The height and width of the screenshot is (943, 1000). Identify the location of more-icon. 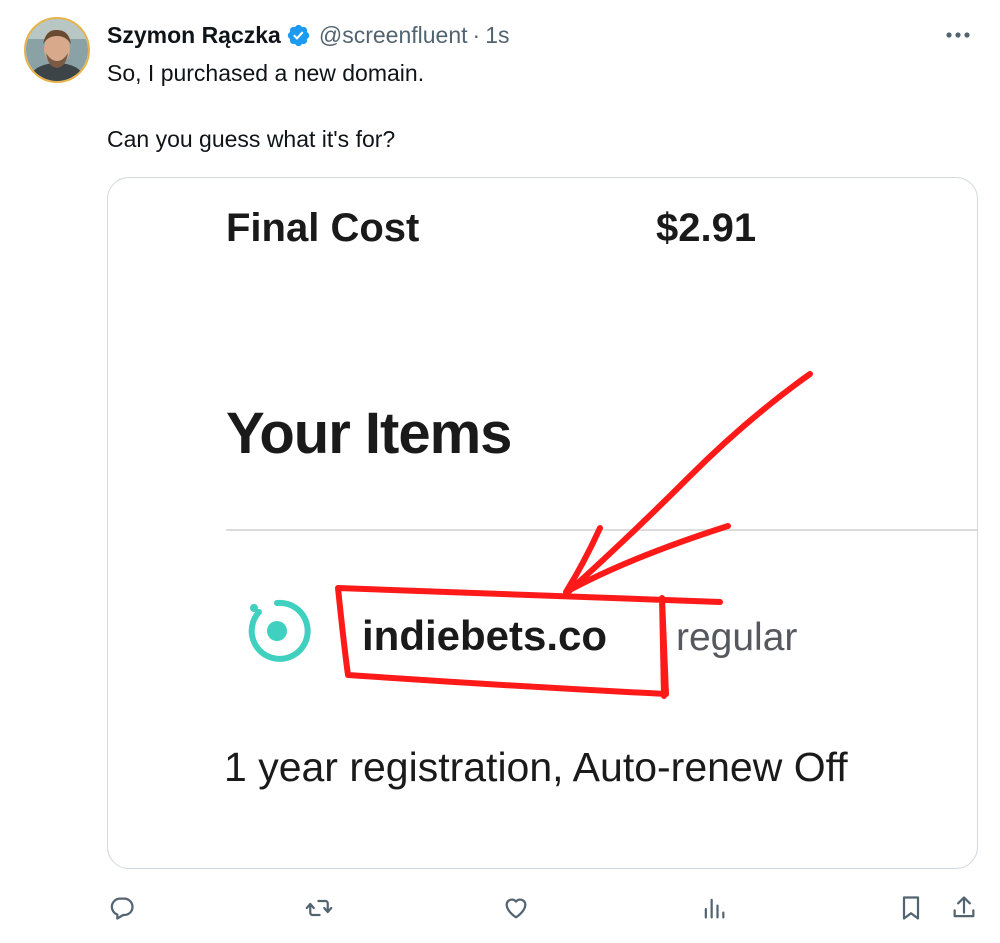
(958, 35).